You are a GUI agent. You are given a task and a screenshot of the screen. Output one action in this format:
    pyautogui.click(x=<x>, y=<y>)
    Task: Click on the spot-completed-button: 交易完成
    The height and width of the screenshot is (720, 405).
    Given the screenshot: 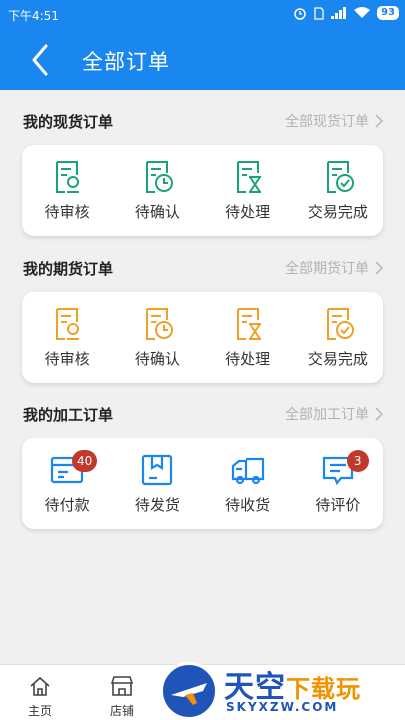 What is the action you would take?
    pyautogui.click(x=338, y=190)
    